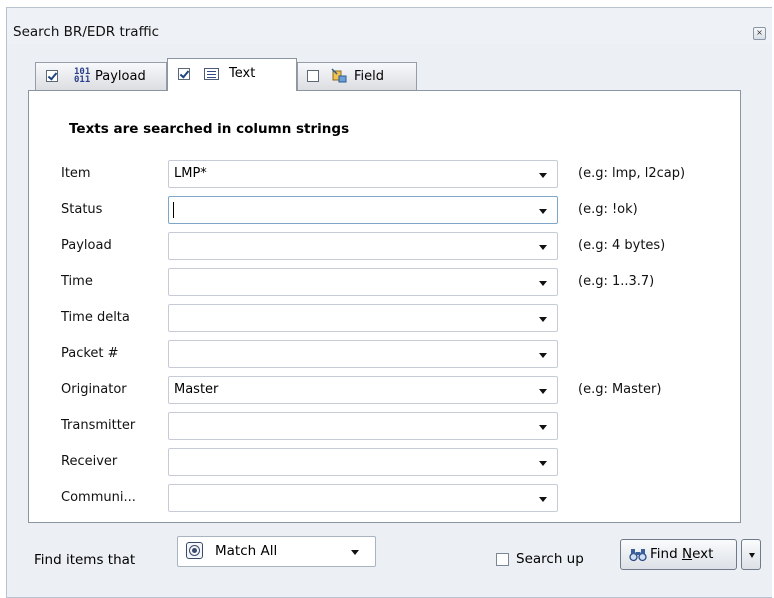 The height and width of the screenshot is (598, 774). What do you see at coordinates (608, 209) in the screenshot?
I see `status-hint: (e.g: !ok)` at bounding box center [608, 209].